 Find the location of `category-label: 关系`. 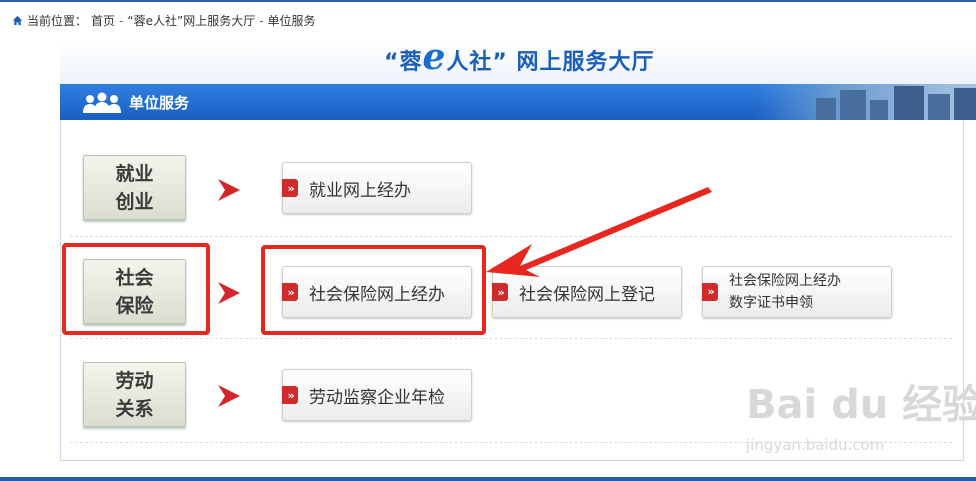

category-label: 关系 is located at coordinates (134, 408).